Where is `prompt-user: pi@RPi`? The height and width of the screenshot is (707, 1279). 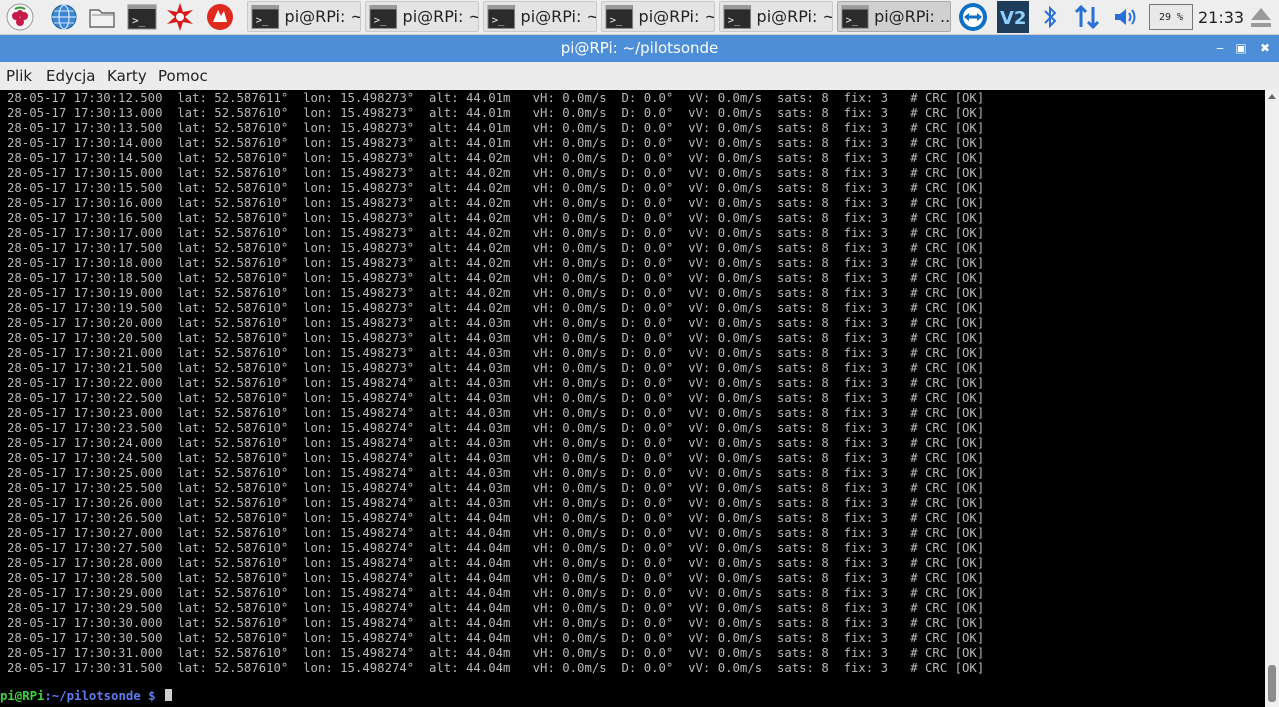 prompt-user: pi@RPi is located at coordinates (22, 696).